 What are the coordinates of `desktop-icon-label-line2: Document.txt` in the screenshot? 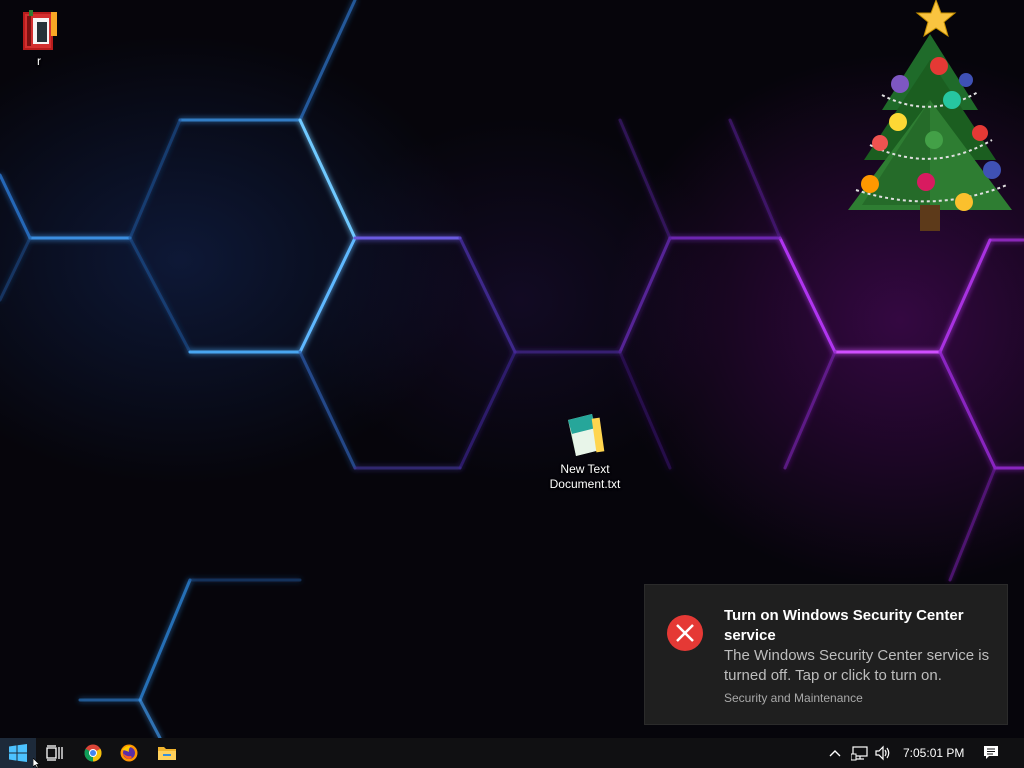 It's located at (585, 484).